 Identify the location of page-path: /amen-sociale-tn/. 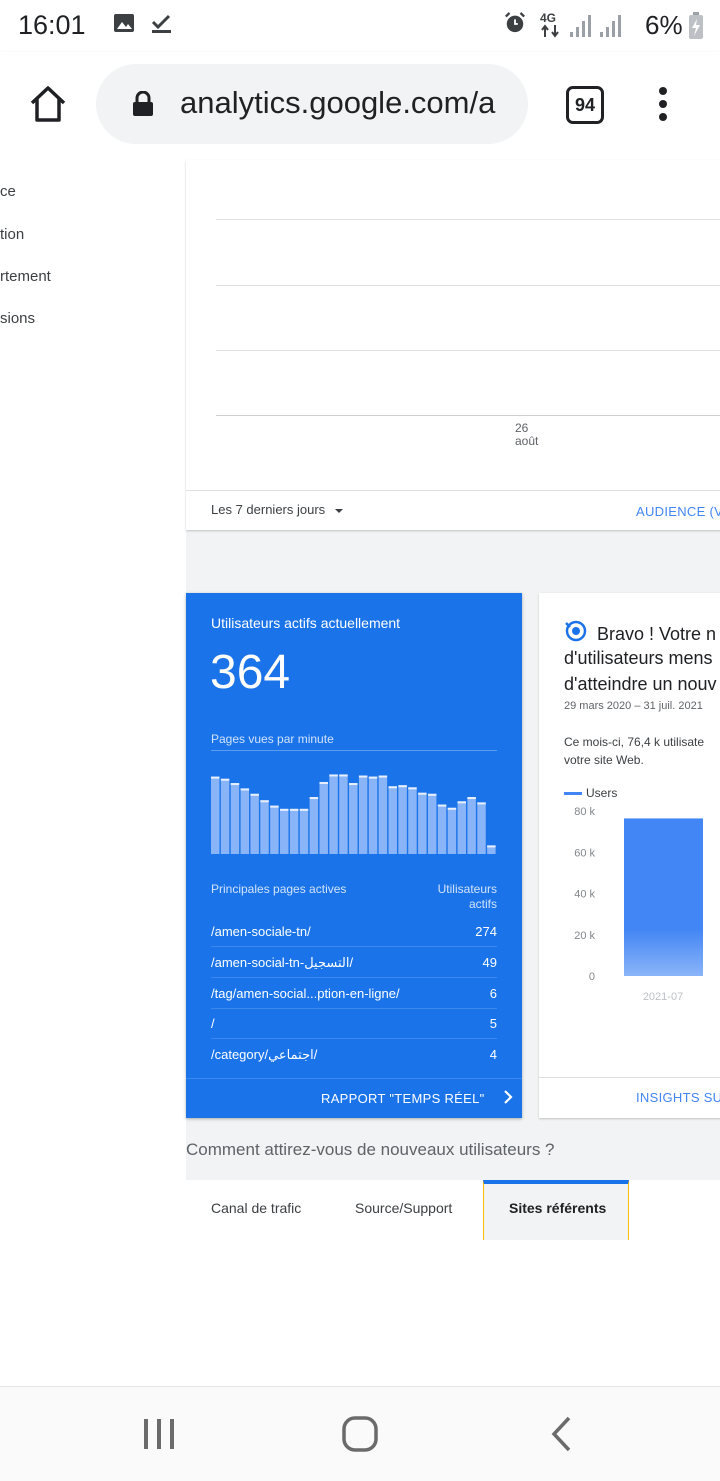
(261, 931).